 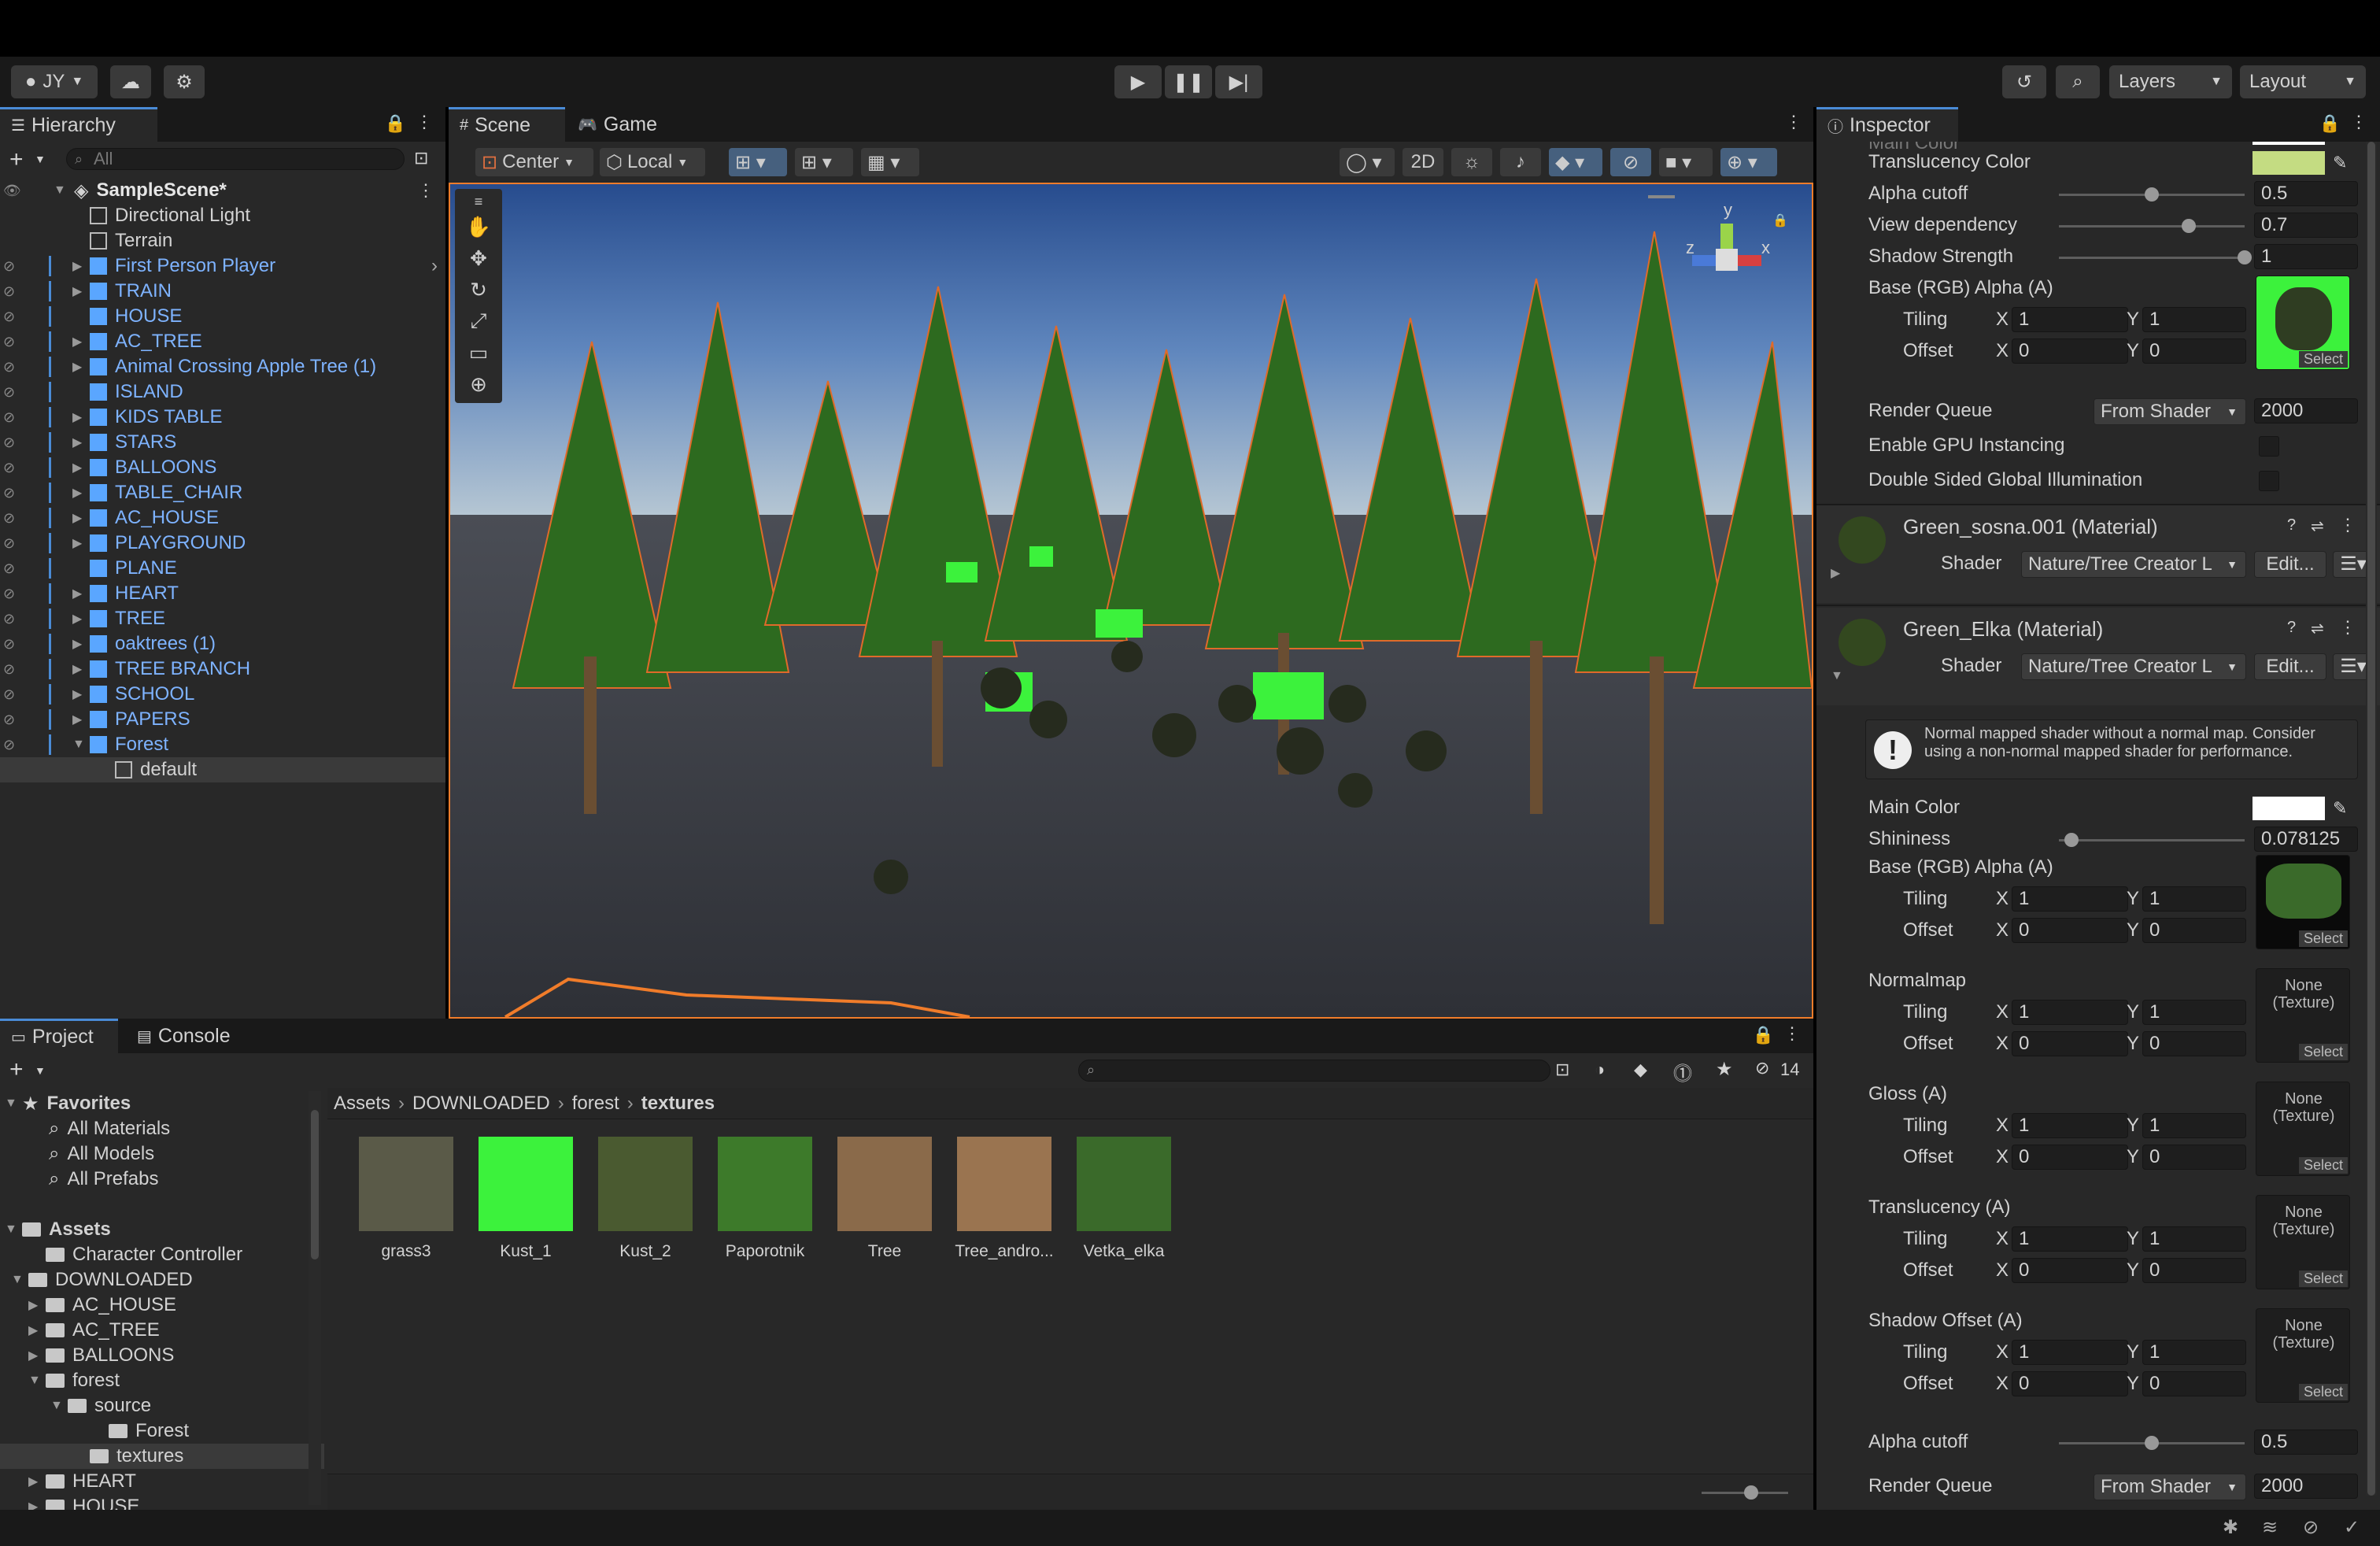 What do you see at coordinates (222, 341) in the screenshot?
I see `hierarchy-item: ⊘ ▶ AC_TREE` at bounding box center [222, 341].